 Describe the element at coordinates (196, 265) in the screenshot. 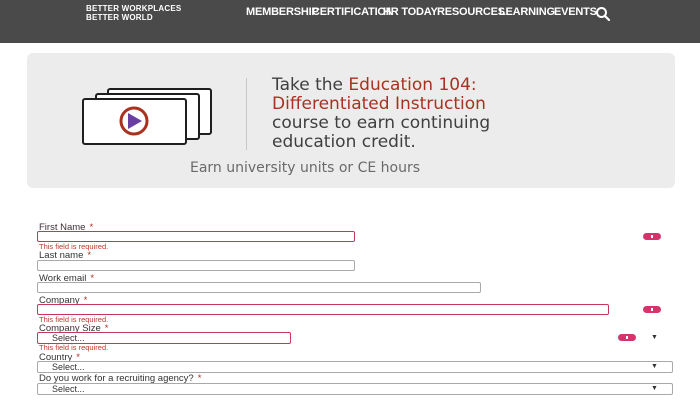

I see `last-name-input` at that location.